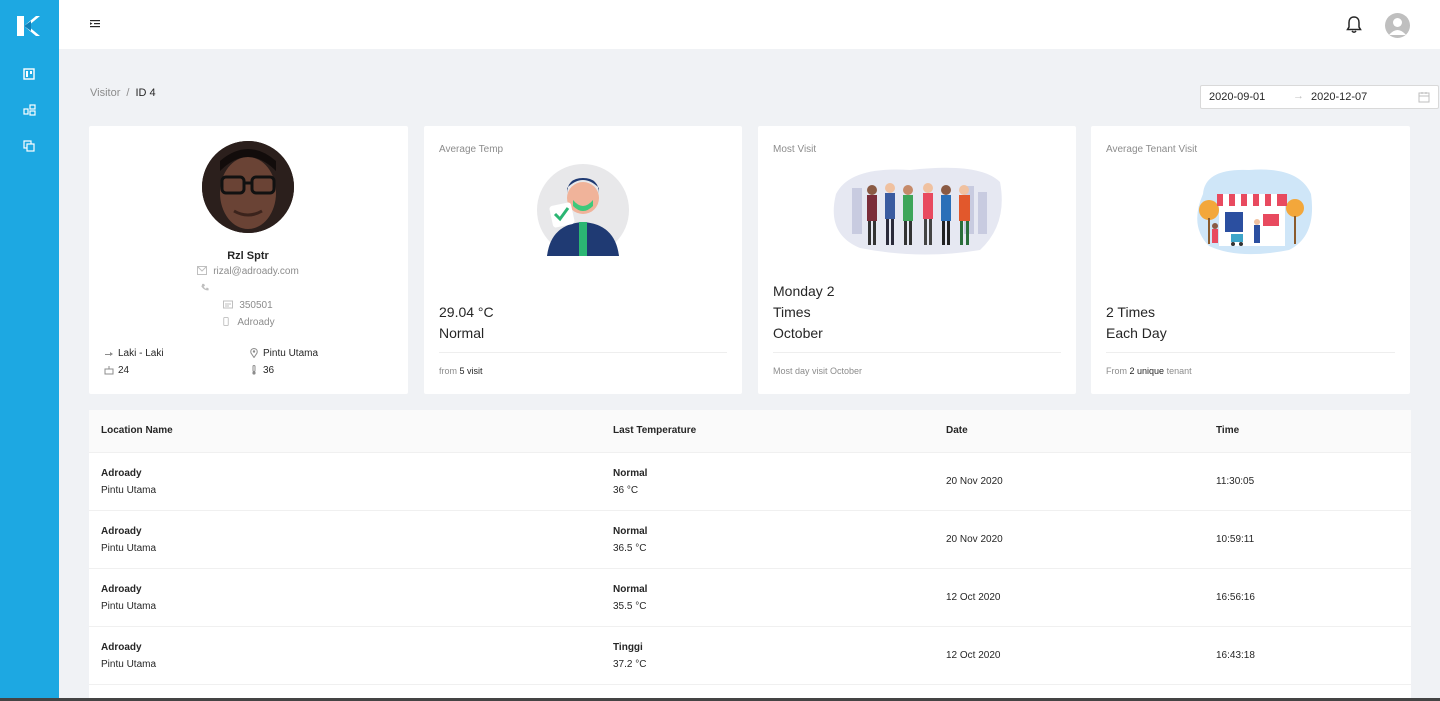 The height and width of the screenshot is (701, 1440). Describe the element at coordinates (462, 333) in the screenshot. I see `average-temp-status: Normal` at that location.